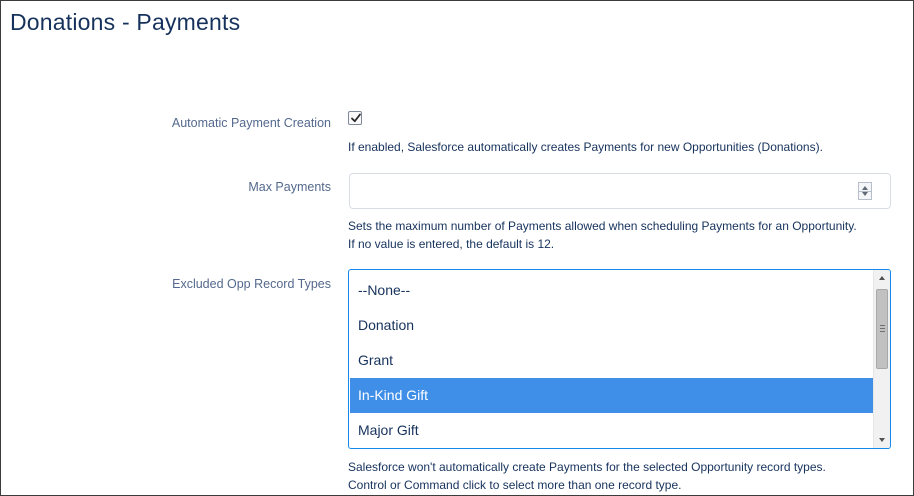  Describe the element at coordinates (865, 194) in the screenshot. I see `spinner-down-icon` at that location.